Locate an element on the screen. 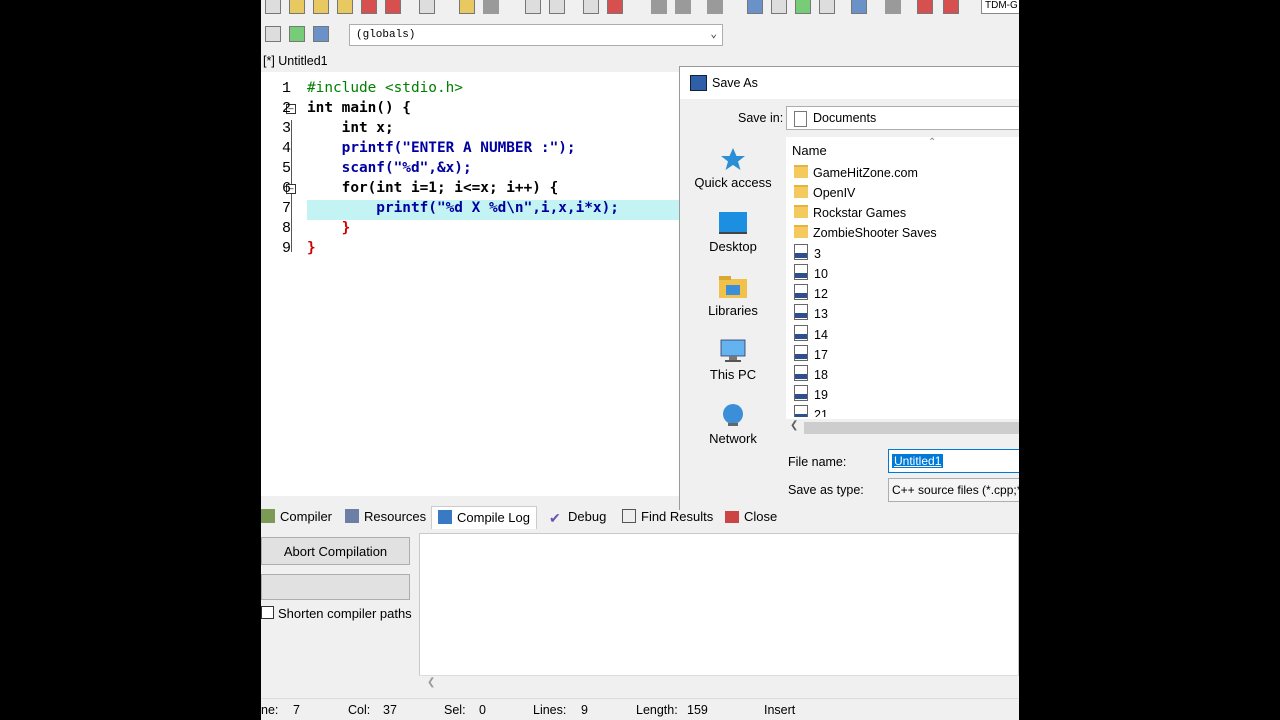 The width and height of the screenshot is (1280, 720). shorten-paths-checkbox: Shorten compiler paths is located at coordinates (336, 614).